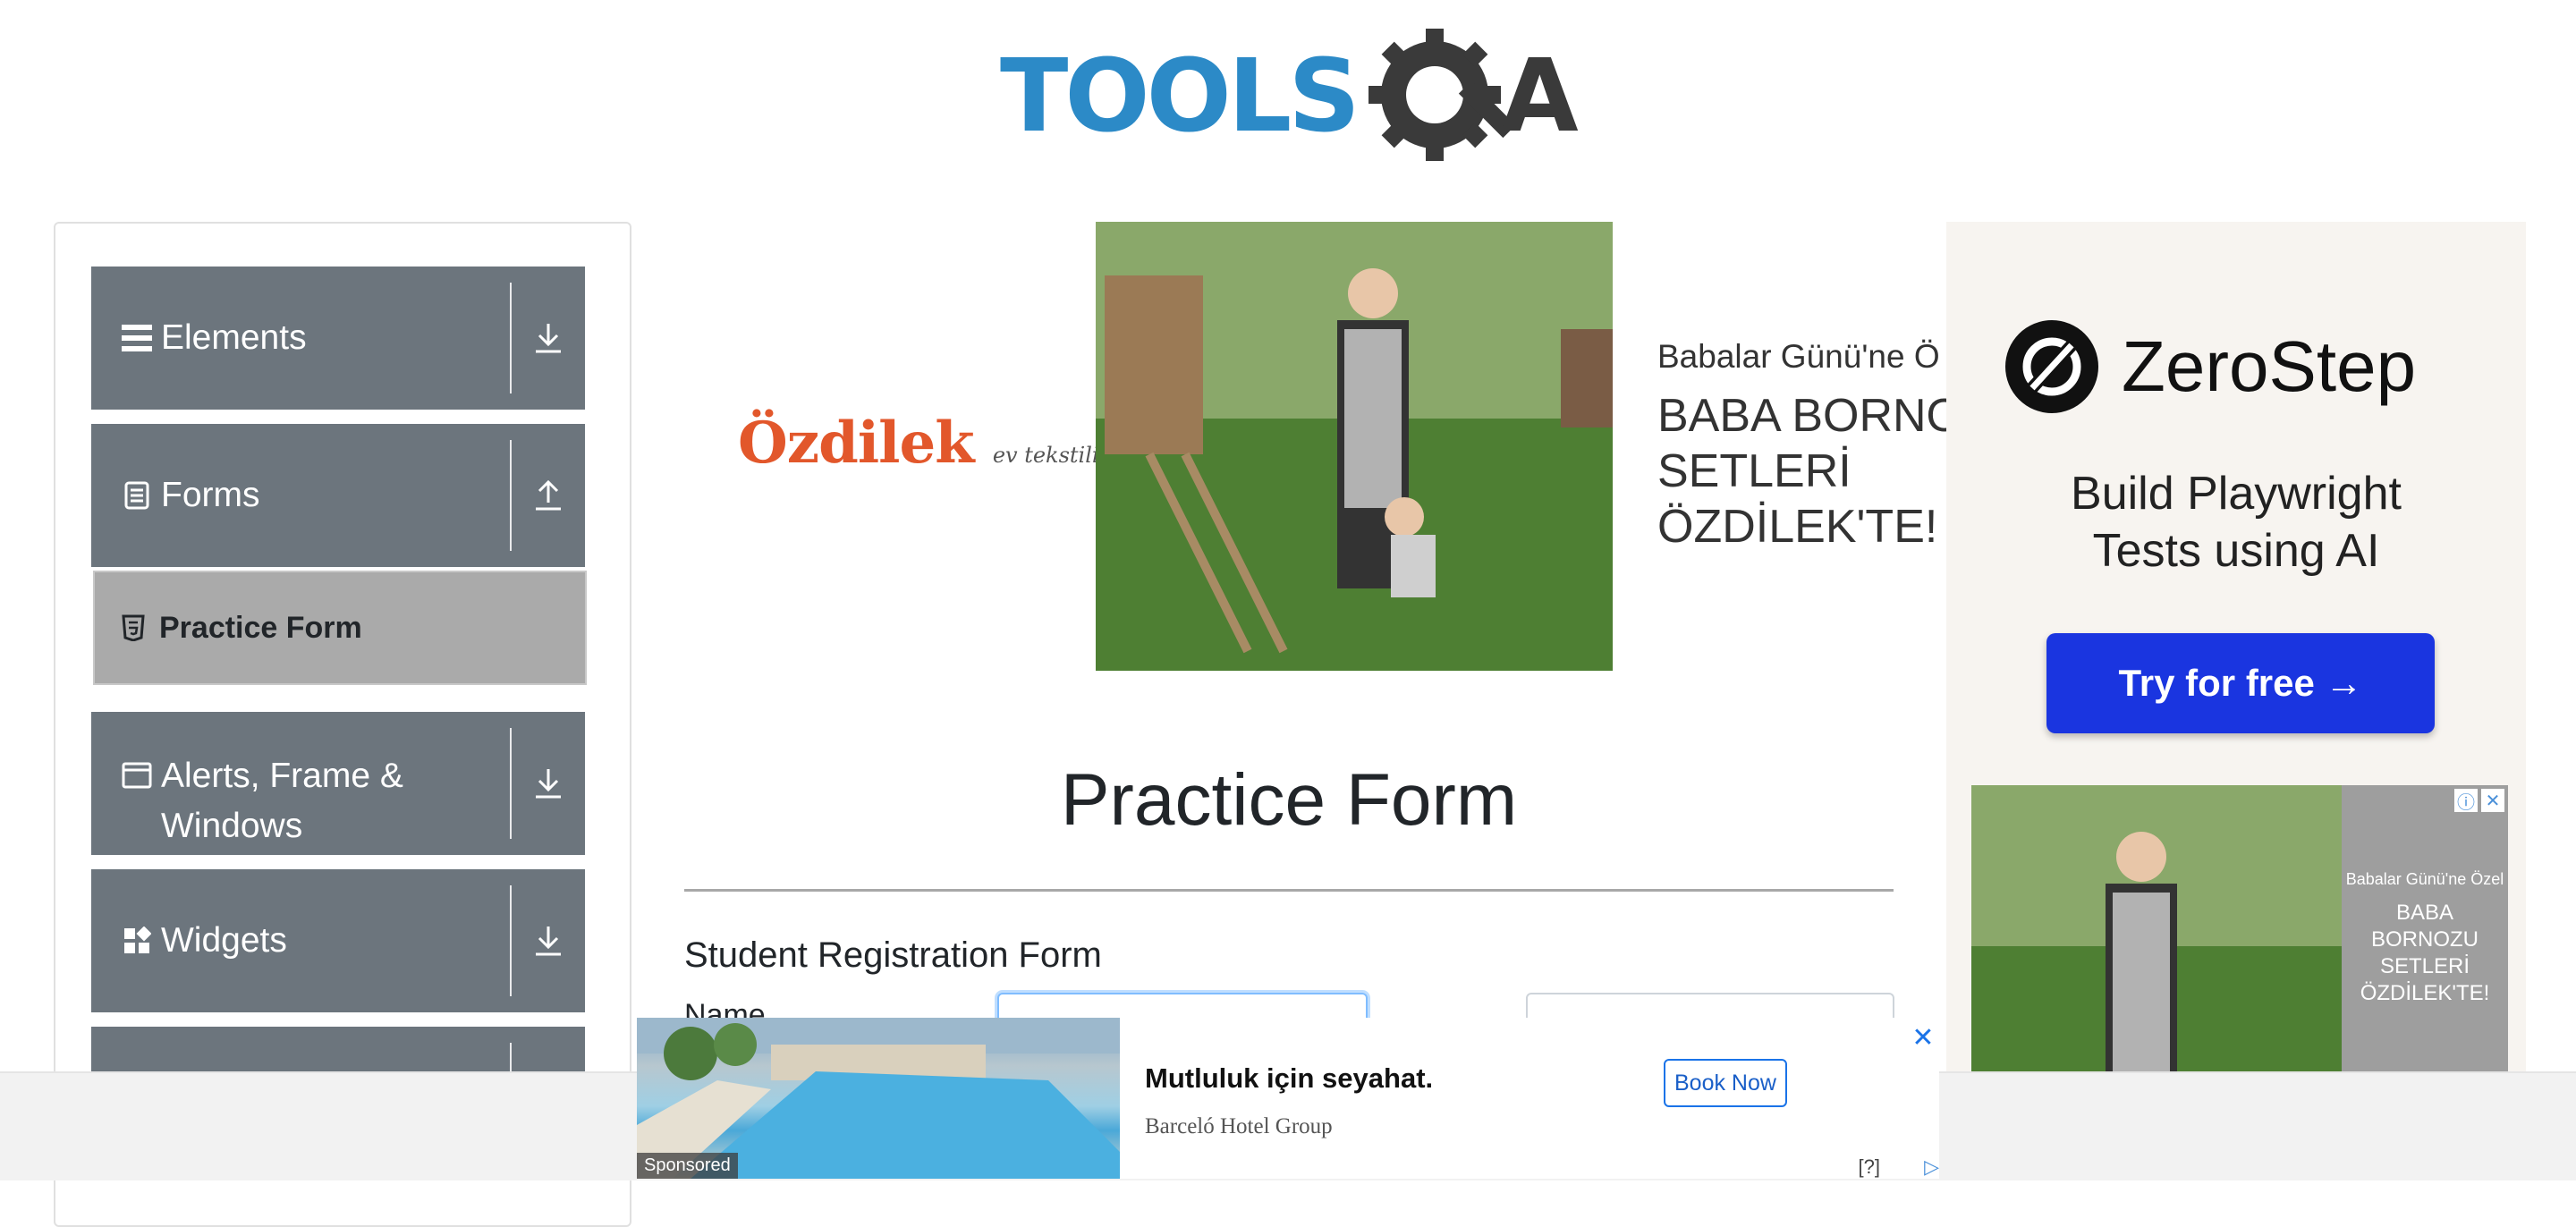  Describe the element at coordinates (137, 941) in the screenshot. I see `widgets-icon` at that location.